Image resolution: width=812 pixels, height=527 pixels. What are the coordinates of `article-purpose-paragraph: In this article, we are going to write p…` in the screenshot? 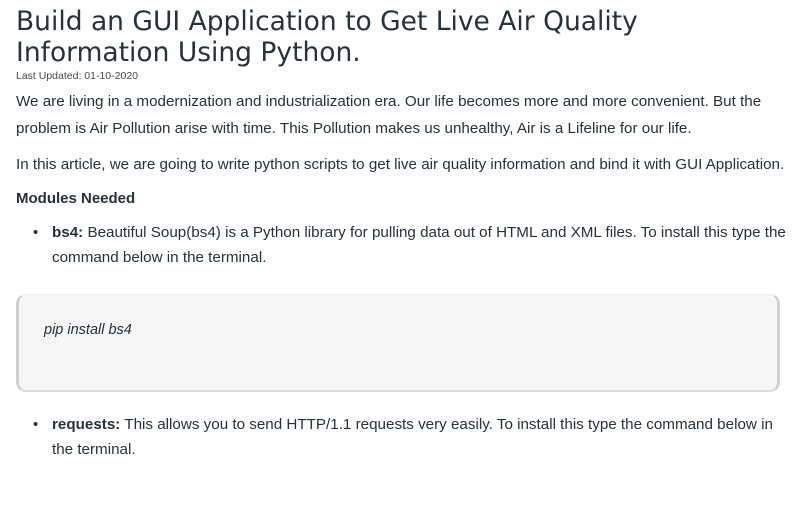 It's located at (400, 164).